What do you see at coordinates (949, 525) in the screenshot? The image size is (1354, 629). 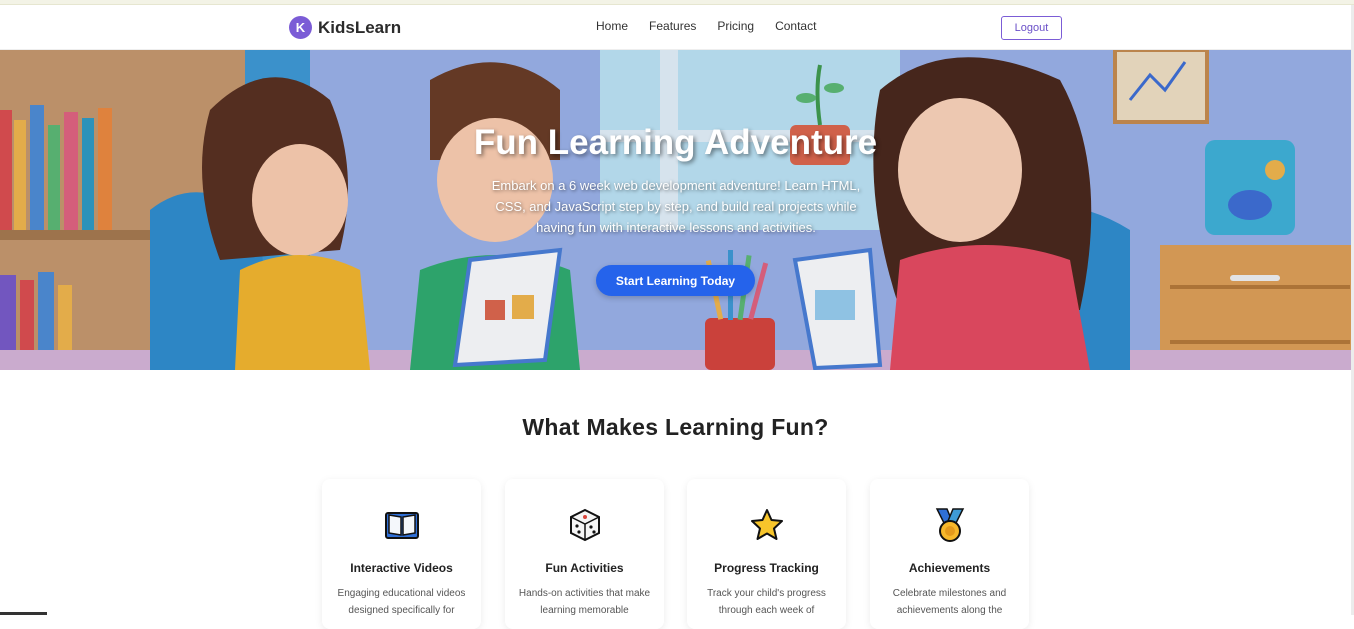 I see `medal-icon` at bounding box center [949, 525].